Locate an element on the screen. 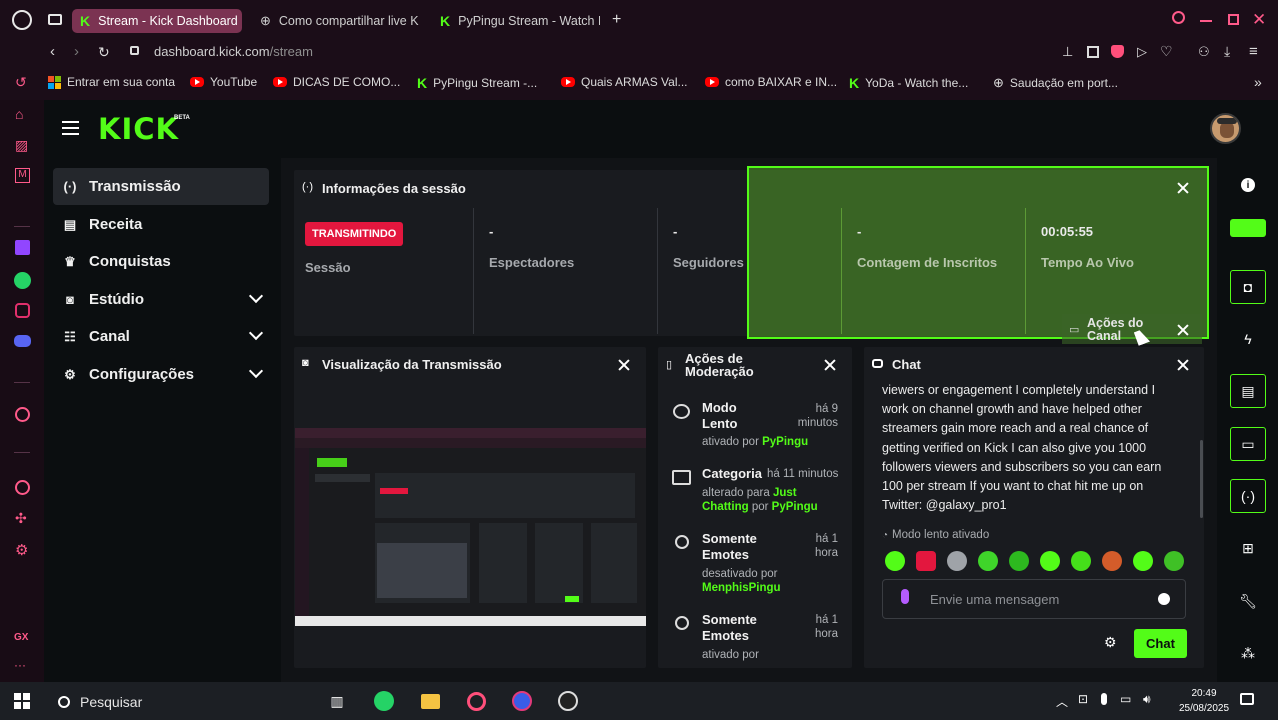 Image resolution: width=1278 pixels, height=720 pixels. gx-control-icon: ⌂ is located at coordinates (19, 114).